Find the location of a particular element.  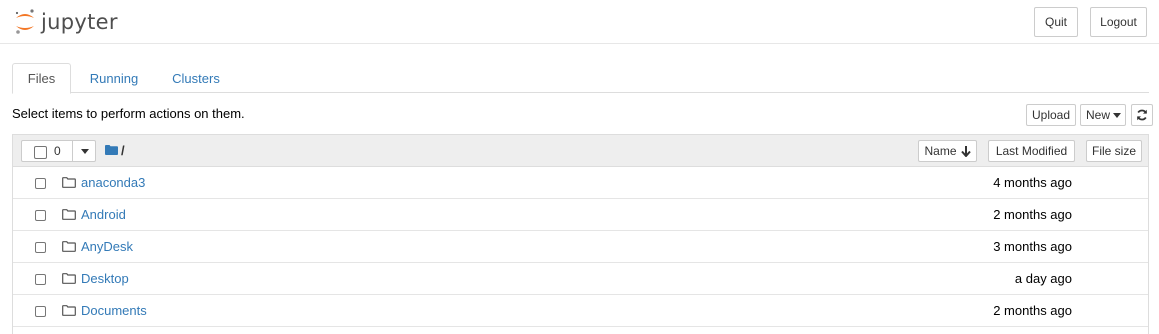

selection-hint: Select items to perform actions on them. is located at coordinates (128, 113).